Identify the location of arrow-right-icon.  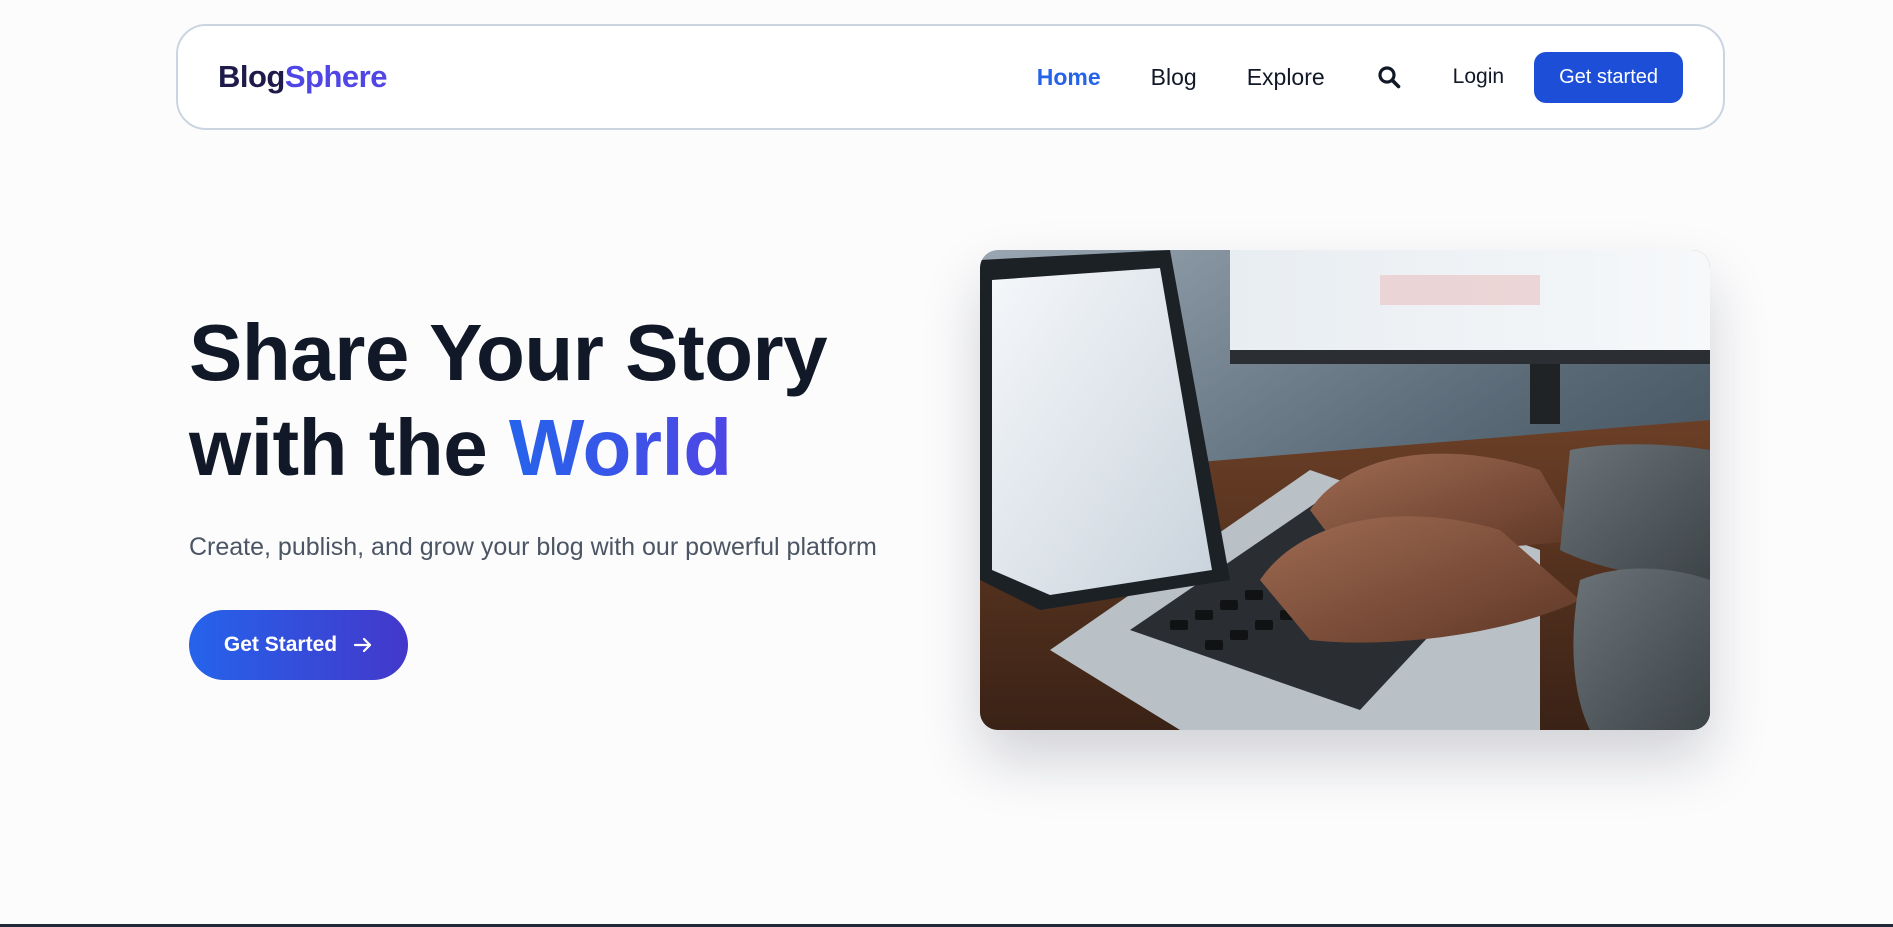
(362, 645).